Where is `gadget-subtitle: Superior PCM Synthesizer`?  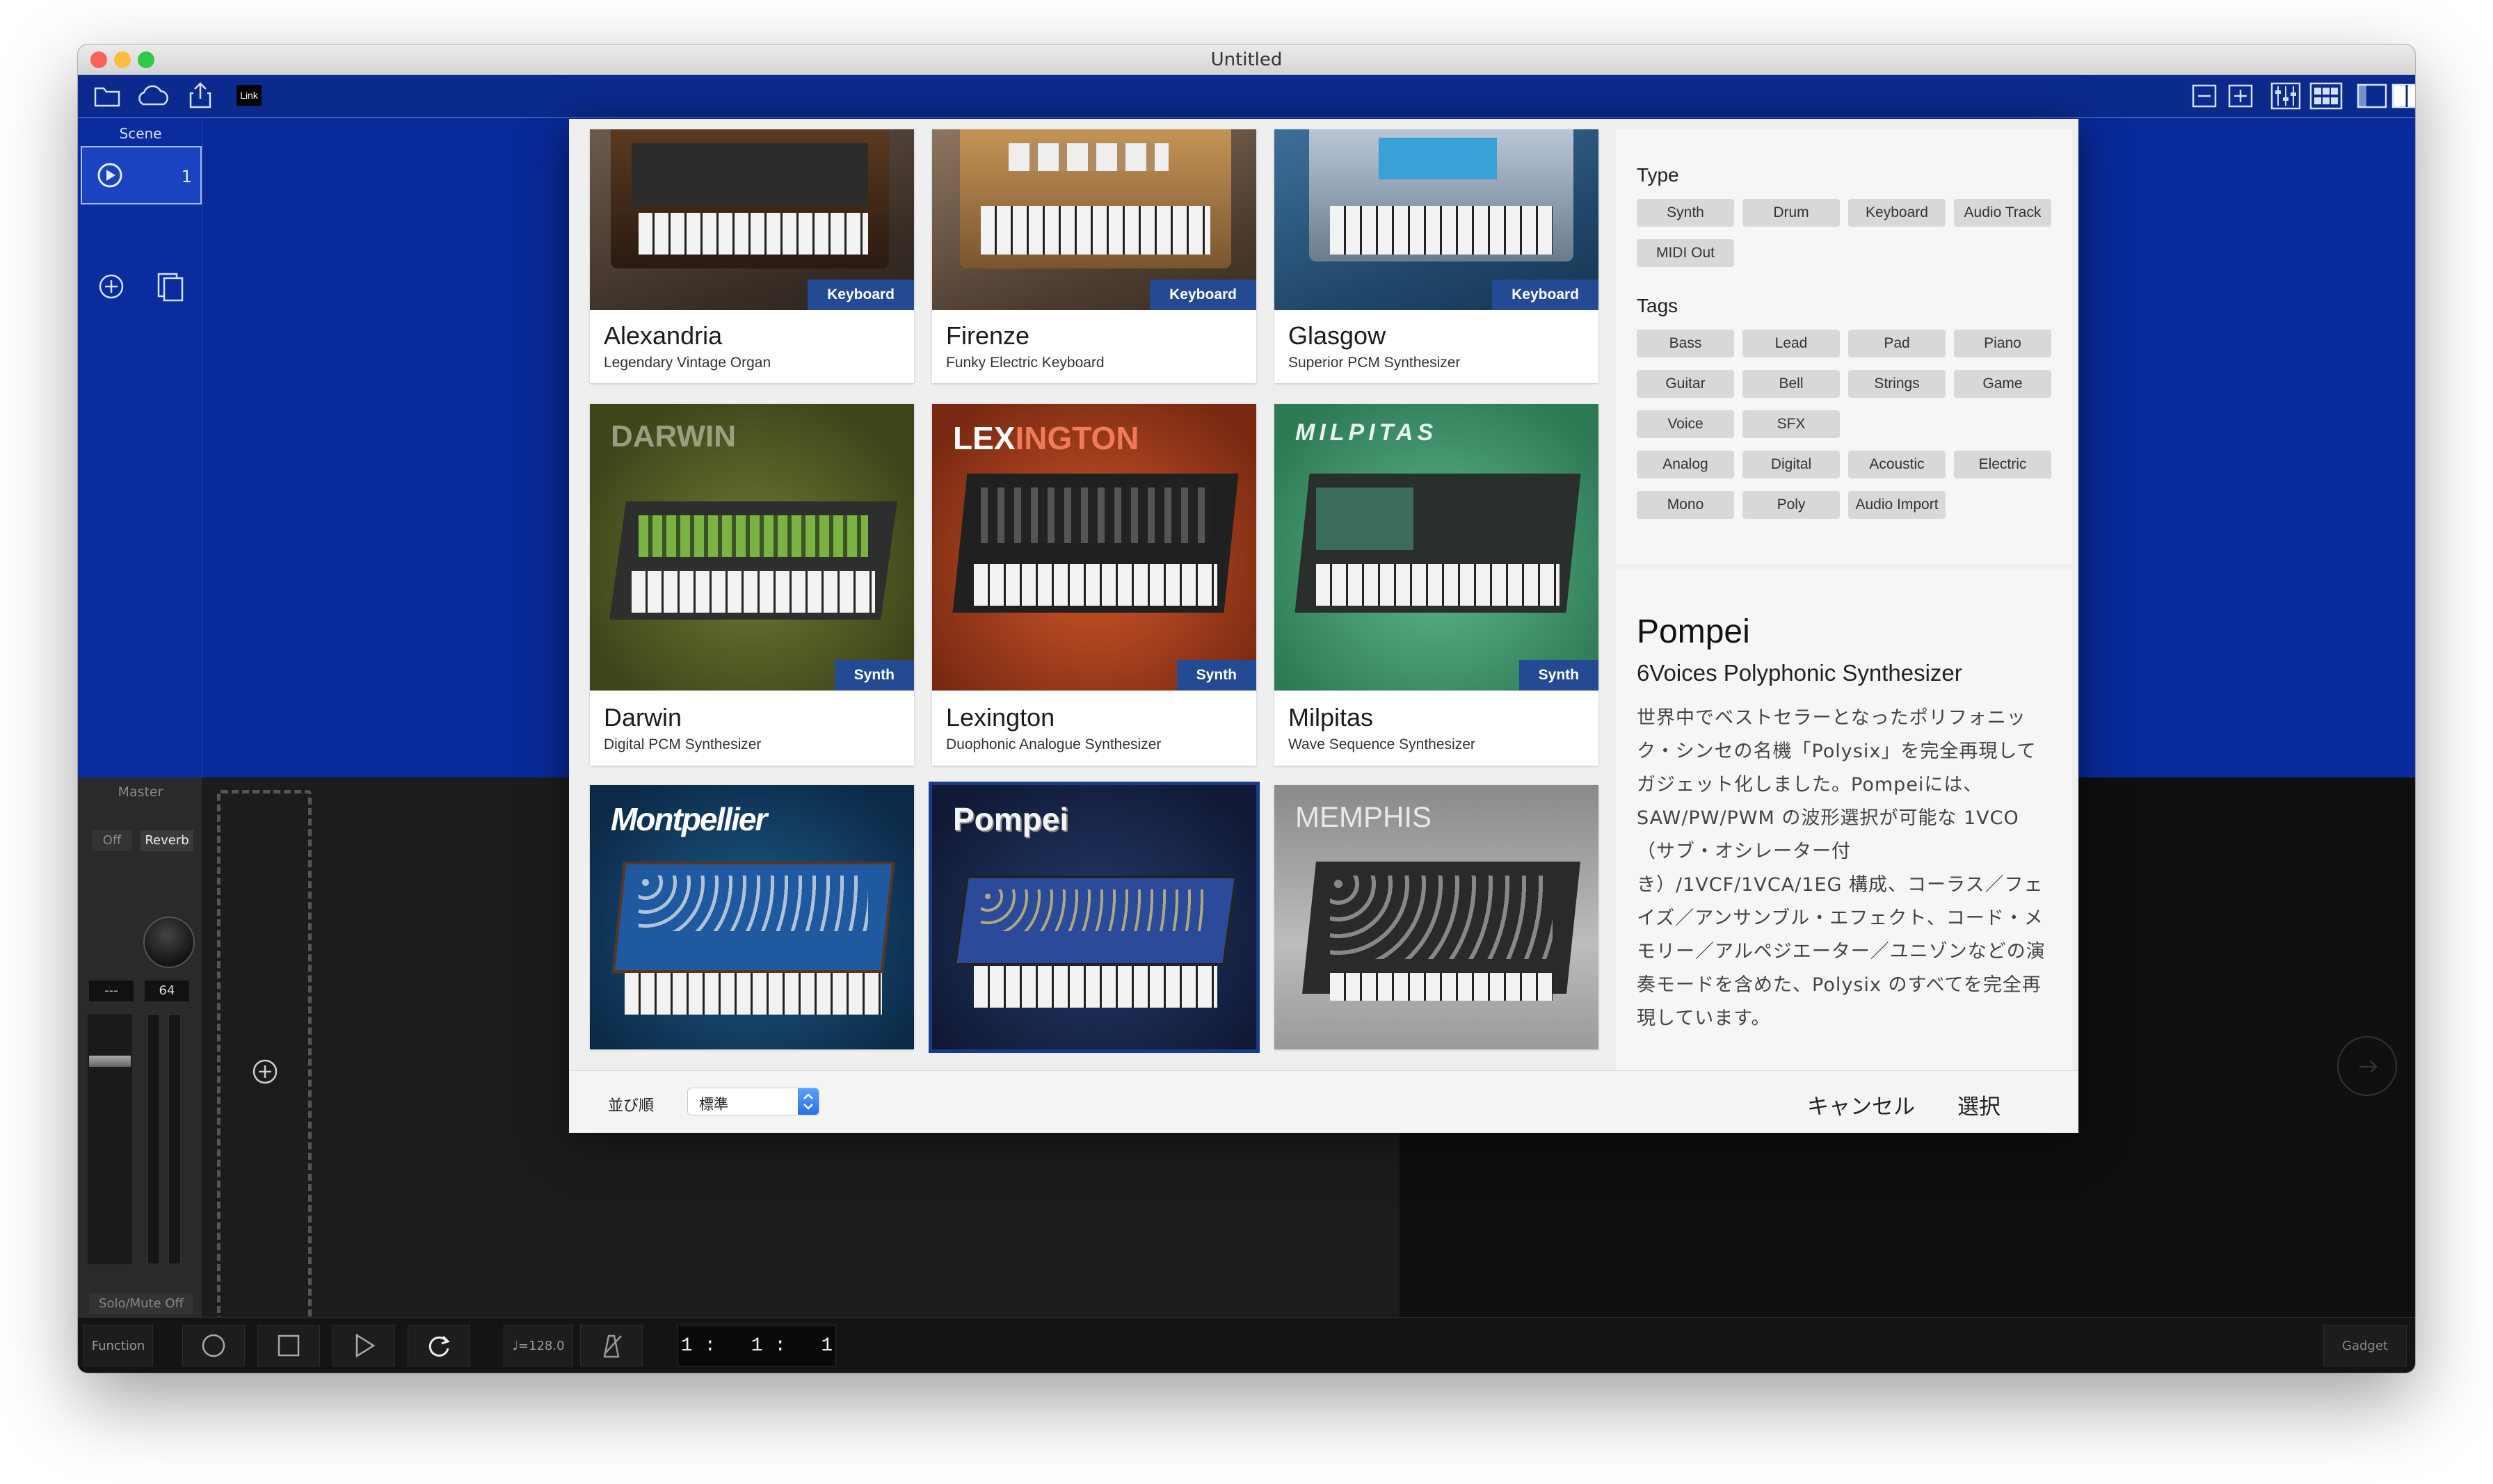 gadget-subtitle: Superior PCM Synthesizer is located at coordinates (1374, 363).